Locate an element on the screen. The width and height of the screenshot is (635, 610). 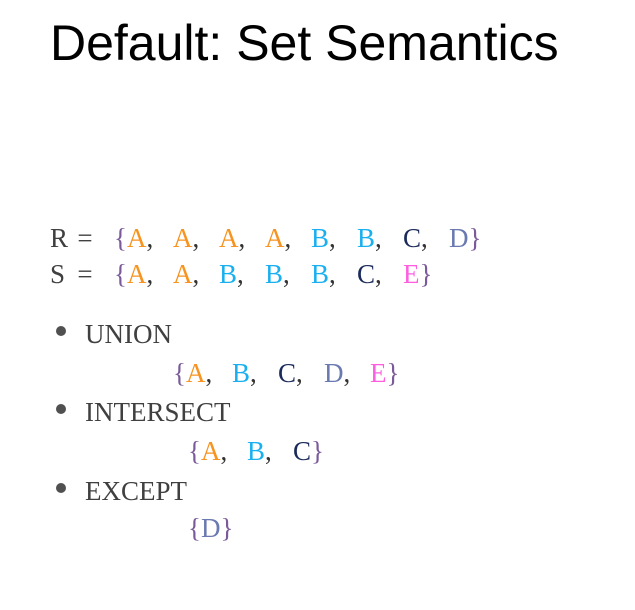
operation-result: {D} is located at coordinates (210, 528).